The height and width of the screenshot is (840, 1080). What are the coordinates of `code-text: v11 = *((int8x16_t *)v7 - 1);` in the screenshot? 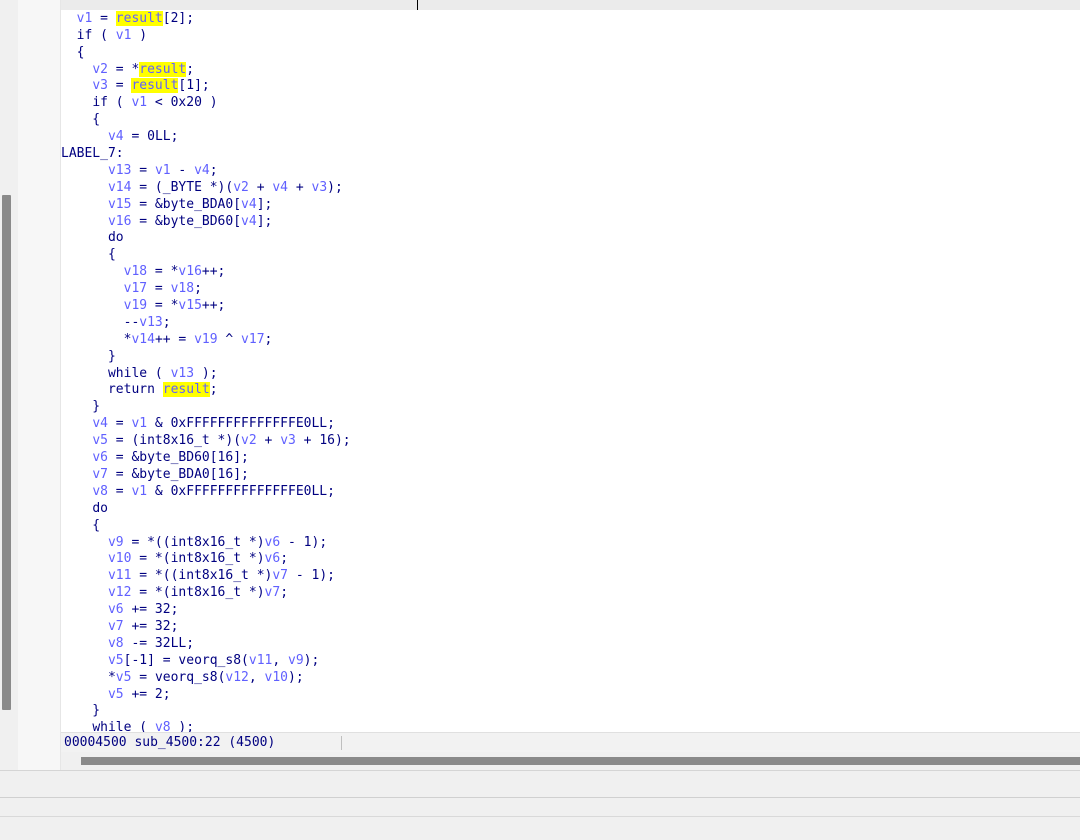 It's located at (221, 576).